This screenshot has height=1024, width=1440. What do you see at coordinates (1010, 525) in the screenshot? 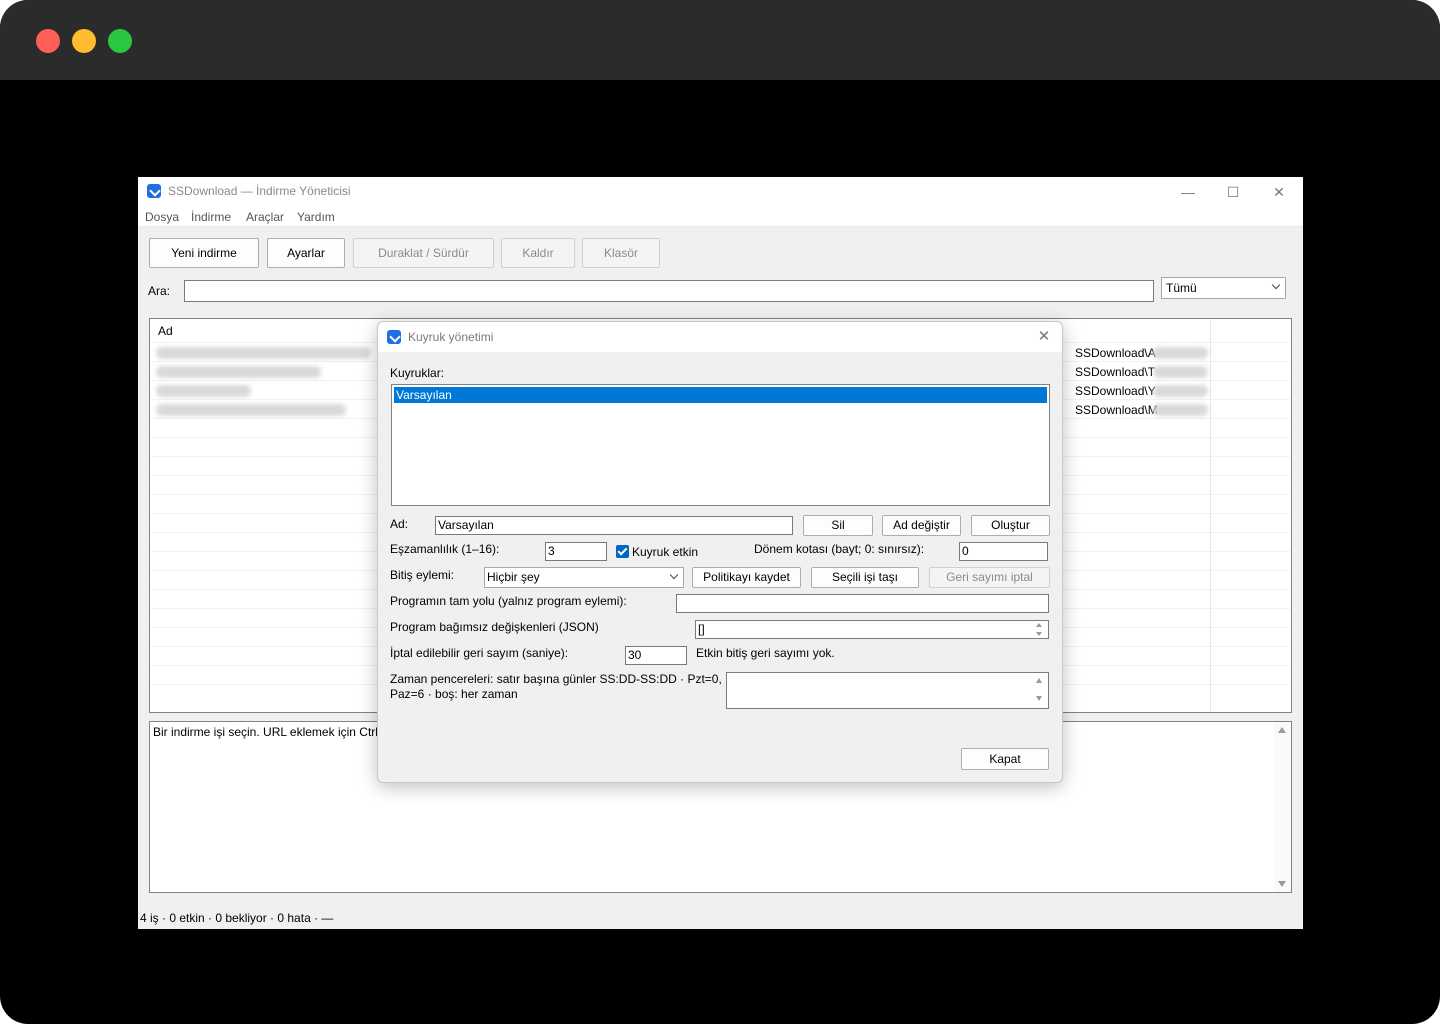
I see `create-queue-button: Oluştur` at bounding box center [1010, 525].